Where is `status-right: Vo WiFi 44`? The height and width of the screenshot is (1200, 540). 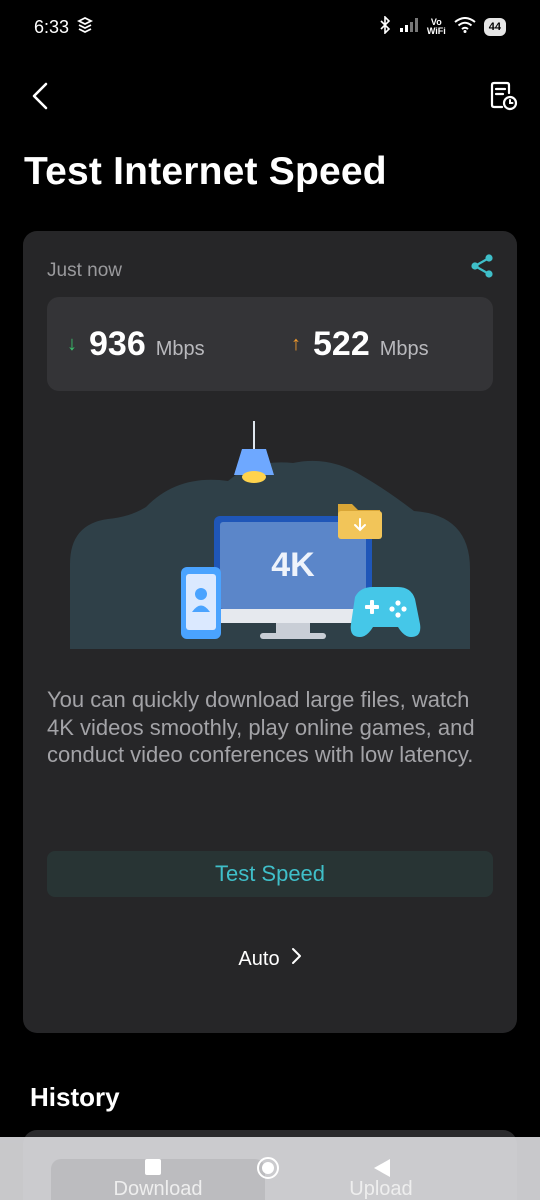
status-right: Vo WiFi 44 is located at coordinates (442, 26).